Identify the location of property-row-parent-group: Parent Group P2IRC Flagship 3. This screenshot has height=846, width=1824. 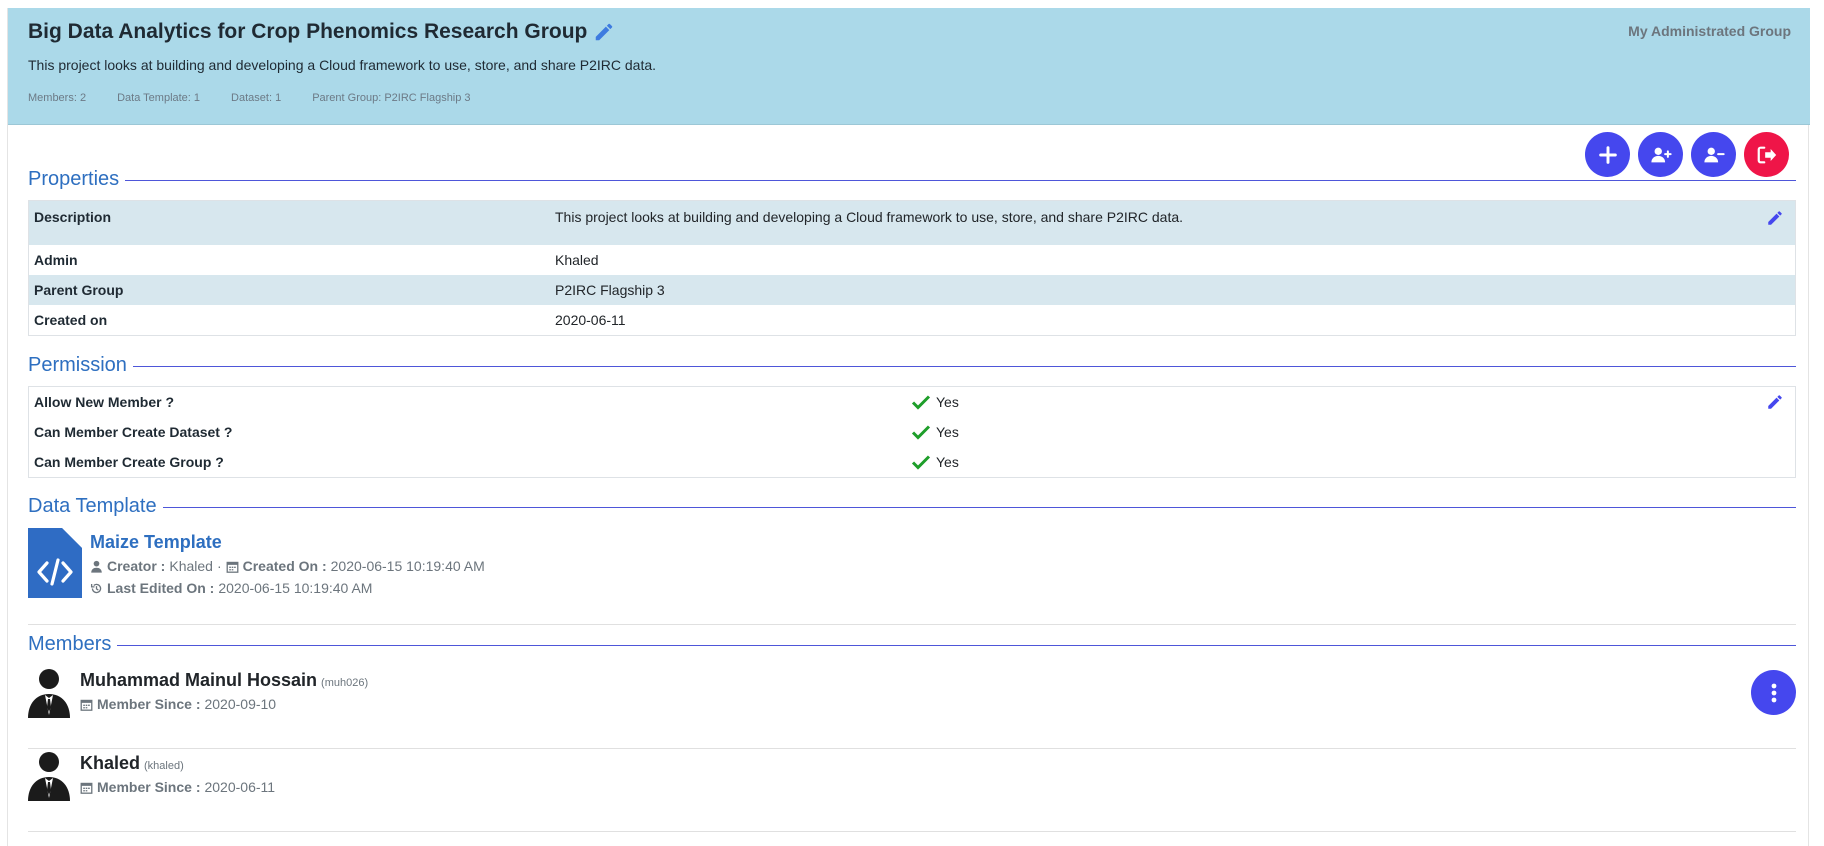
(912, 290).